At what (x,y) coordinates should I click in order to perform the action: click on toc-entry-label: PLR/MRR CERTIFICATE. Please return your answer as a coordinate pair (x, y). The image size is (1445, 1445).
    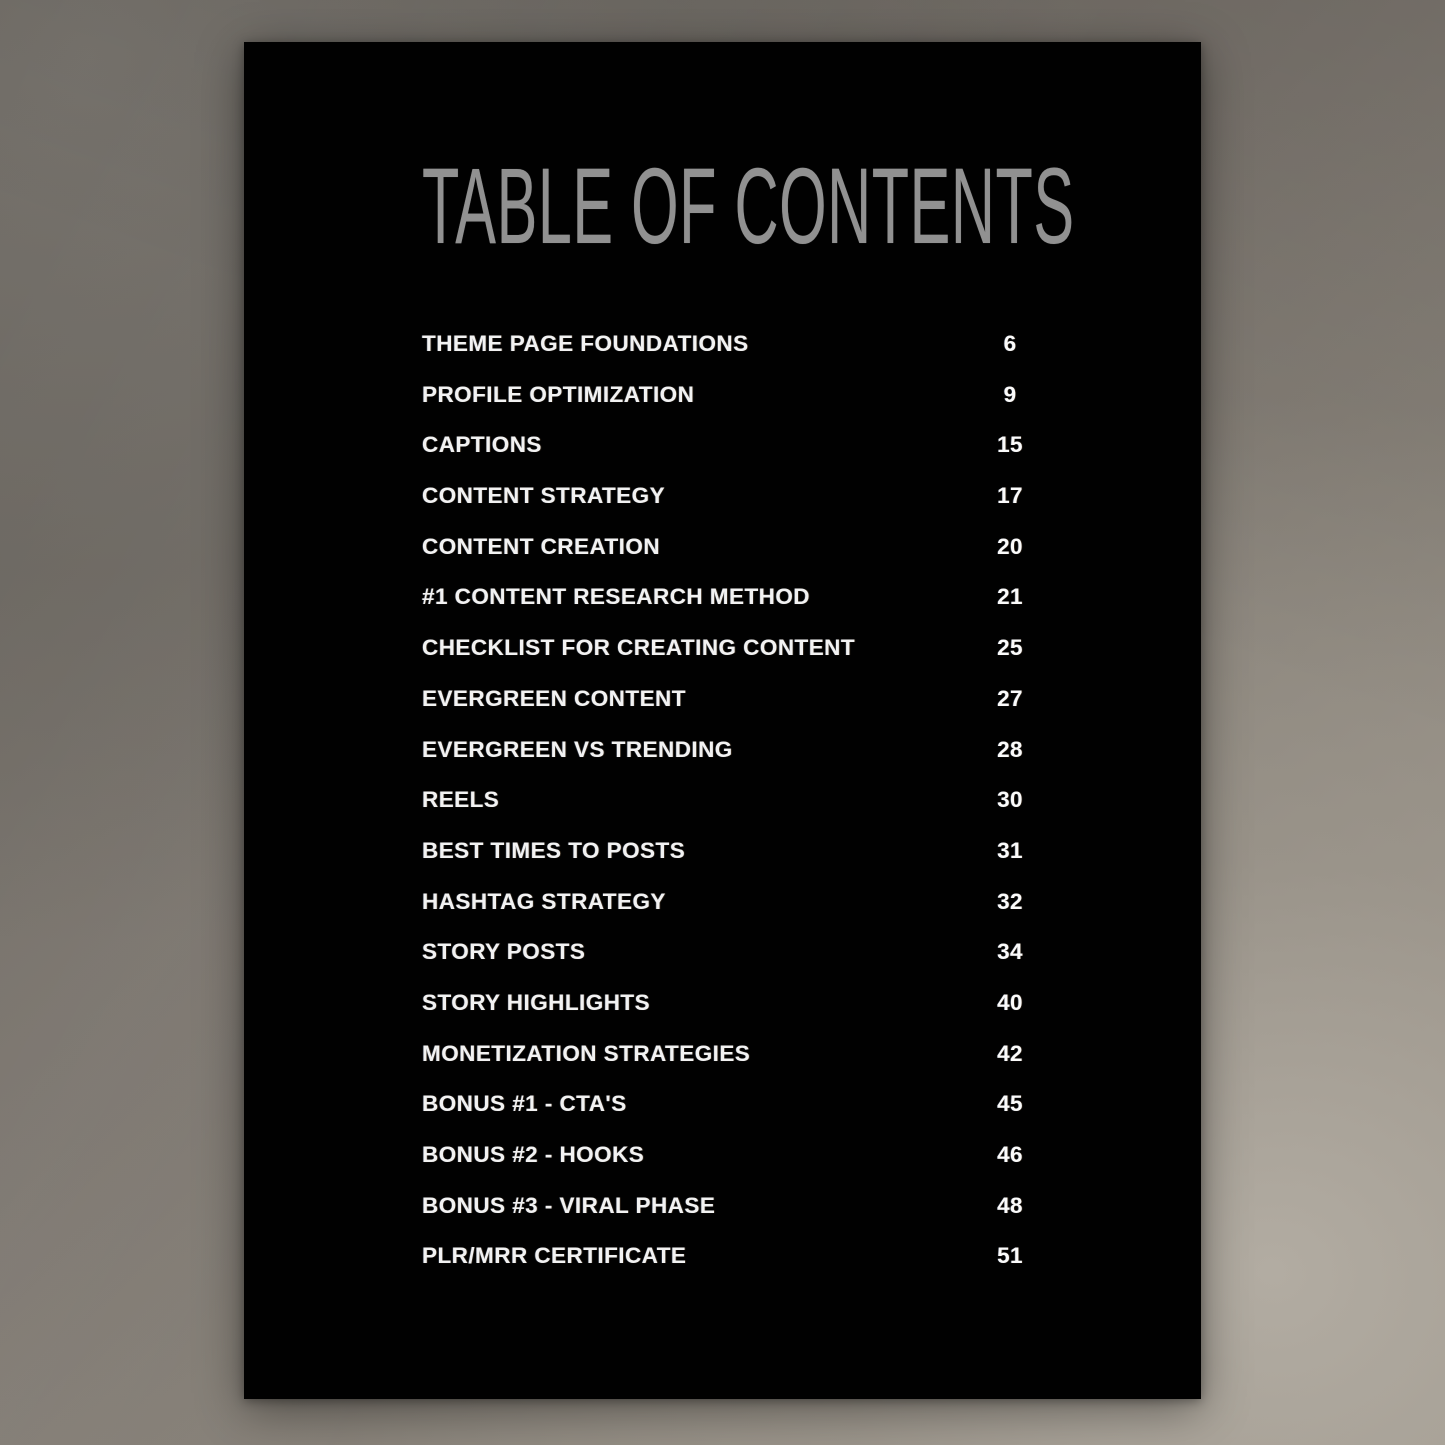
    Looking at the image, I should click on (554, 1256).